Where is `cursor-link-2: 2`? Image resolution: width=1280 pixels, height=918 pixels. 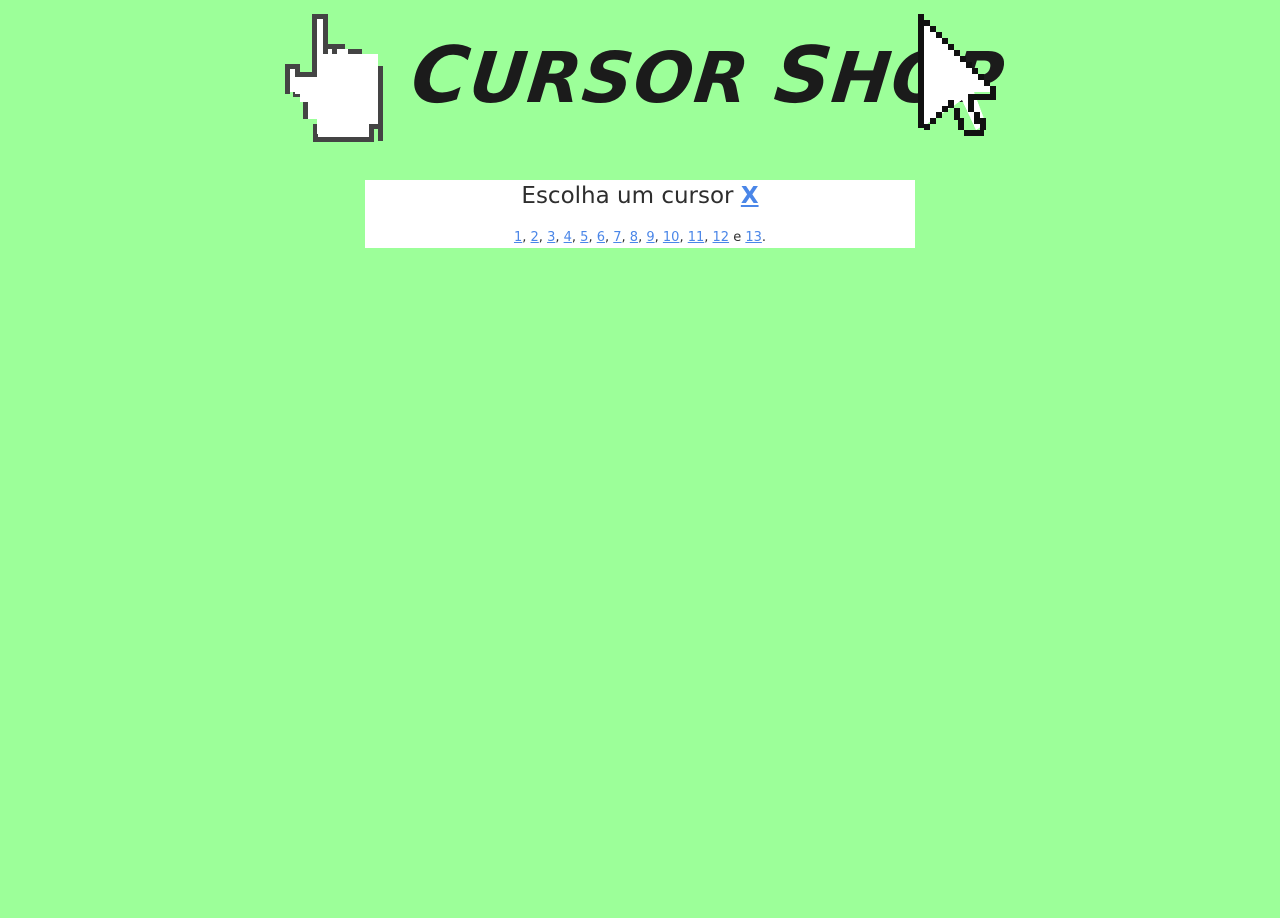 cursor-link-2: 2 is located at coordinates (535, 237).